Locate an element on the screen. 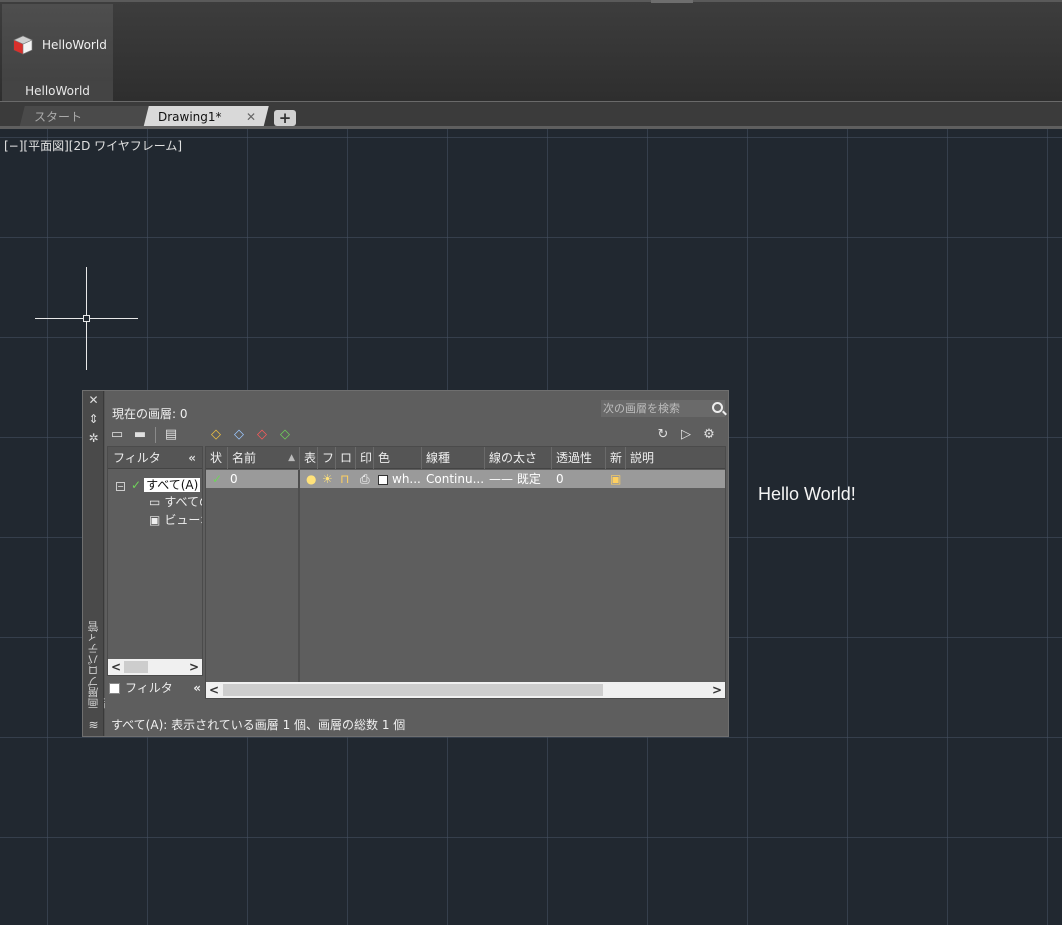 The image size is (1062, 925). lightbulb-on-icon: ● is located at coordinates (310, 479).